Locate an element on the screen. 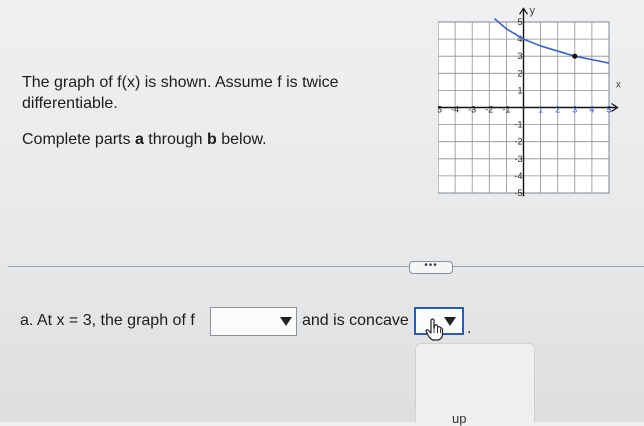 The height and width of the screenshot is (426, 644). x-tick-label: -2 is located at coordinates (489, 110).